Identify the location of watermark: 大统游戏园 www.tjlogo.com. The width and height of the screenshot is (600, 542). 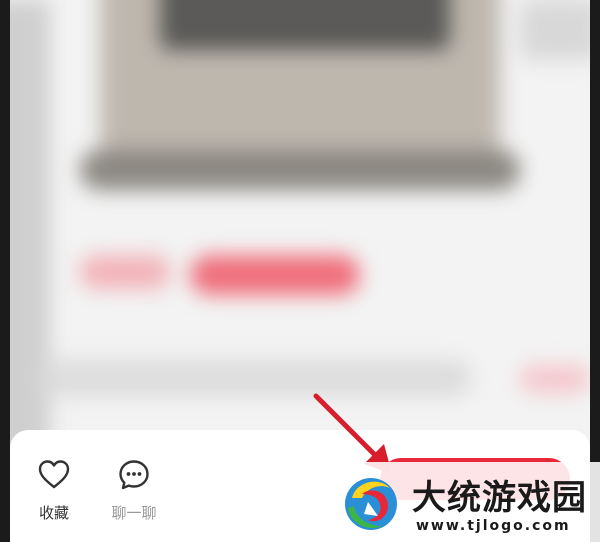
(466, 502).